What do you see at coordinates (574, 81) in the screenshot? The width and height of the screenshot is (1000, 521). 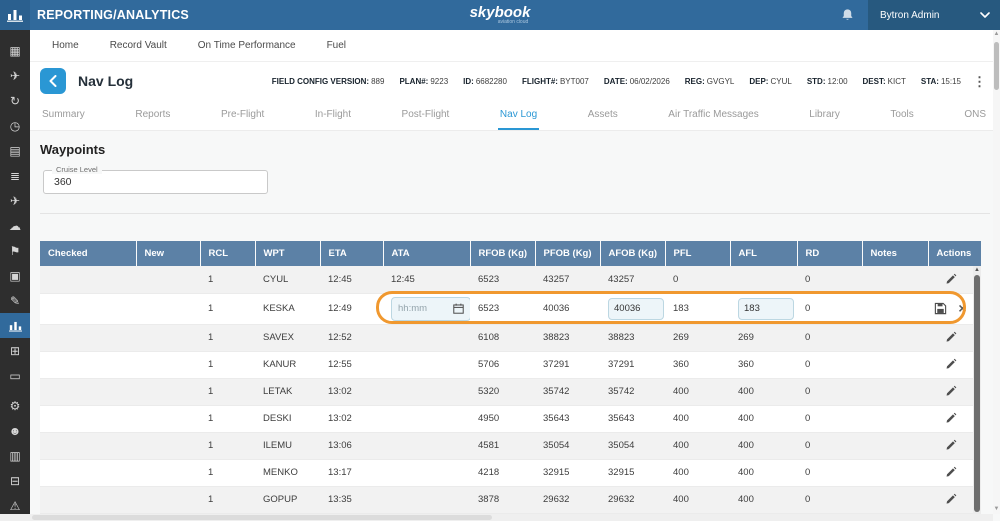 I see `flight-info-value: BYT007` at bounding box center [574, 81].